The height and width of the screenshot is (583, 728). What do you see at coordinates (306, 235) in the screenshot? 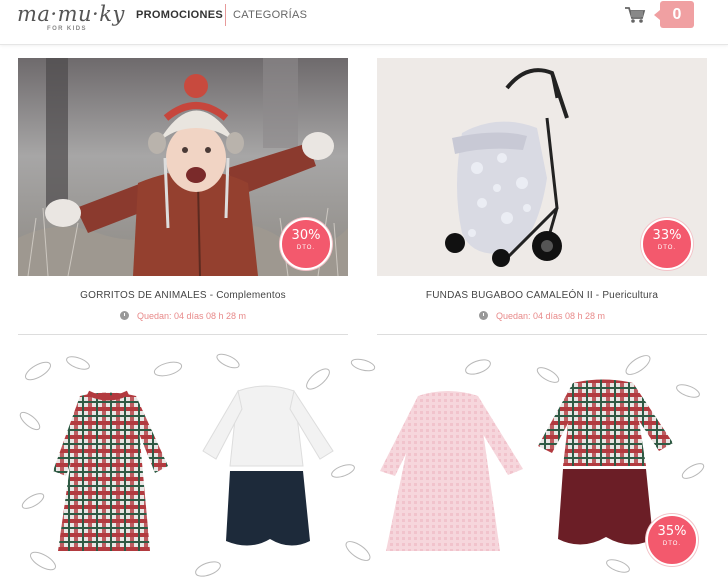
I see `discount-percent: 30%` at bounding box center [306, 235].